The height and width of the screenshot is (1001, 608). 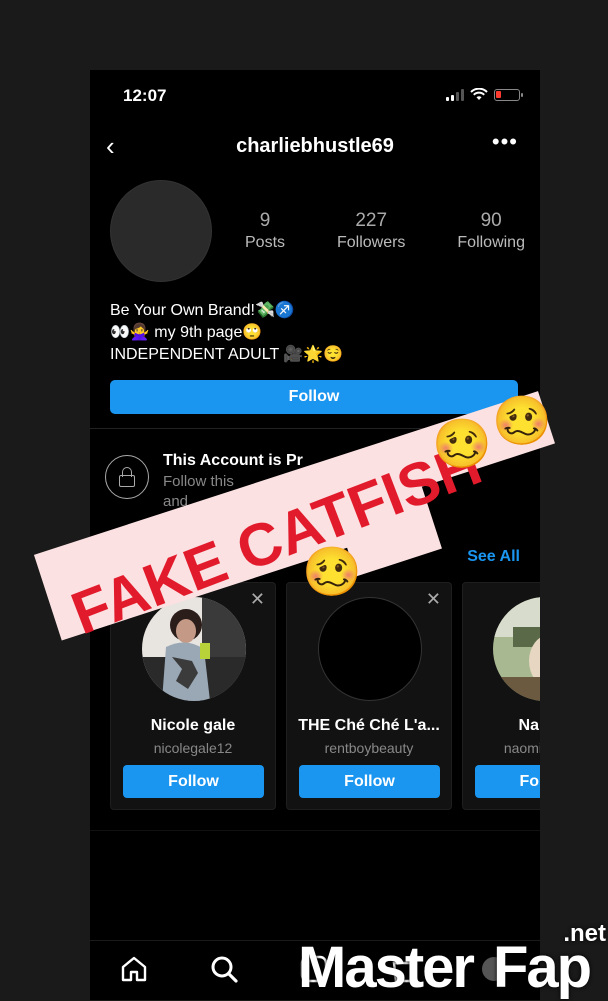 What do you see at coordinates (371, 242) in the screenshot?
I see `stat-followers-label: Followers` at bounding box center [371, 242].